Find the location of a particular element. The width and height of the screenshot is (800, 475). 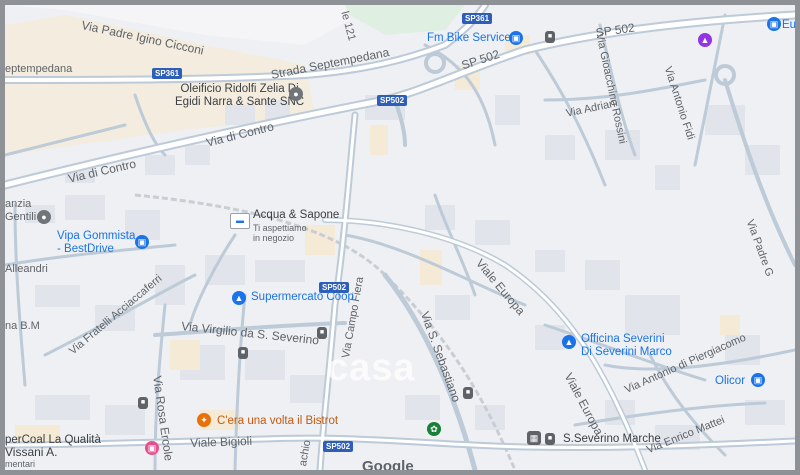

poi-label: Acqua & Sapone is located at coordinates (296, 215).